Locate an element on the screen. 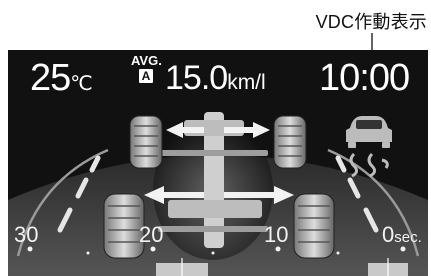 This screenshot has width=431, height=276. bar-pointer-lines is located at coordinates (285, 267).